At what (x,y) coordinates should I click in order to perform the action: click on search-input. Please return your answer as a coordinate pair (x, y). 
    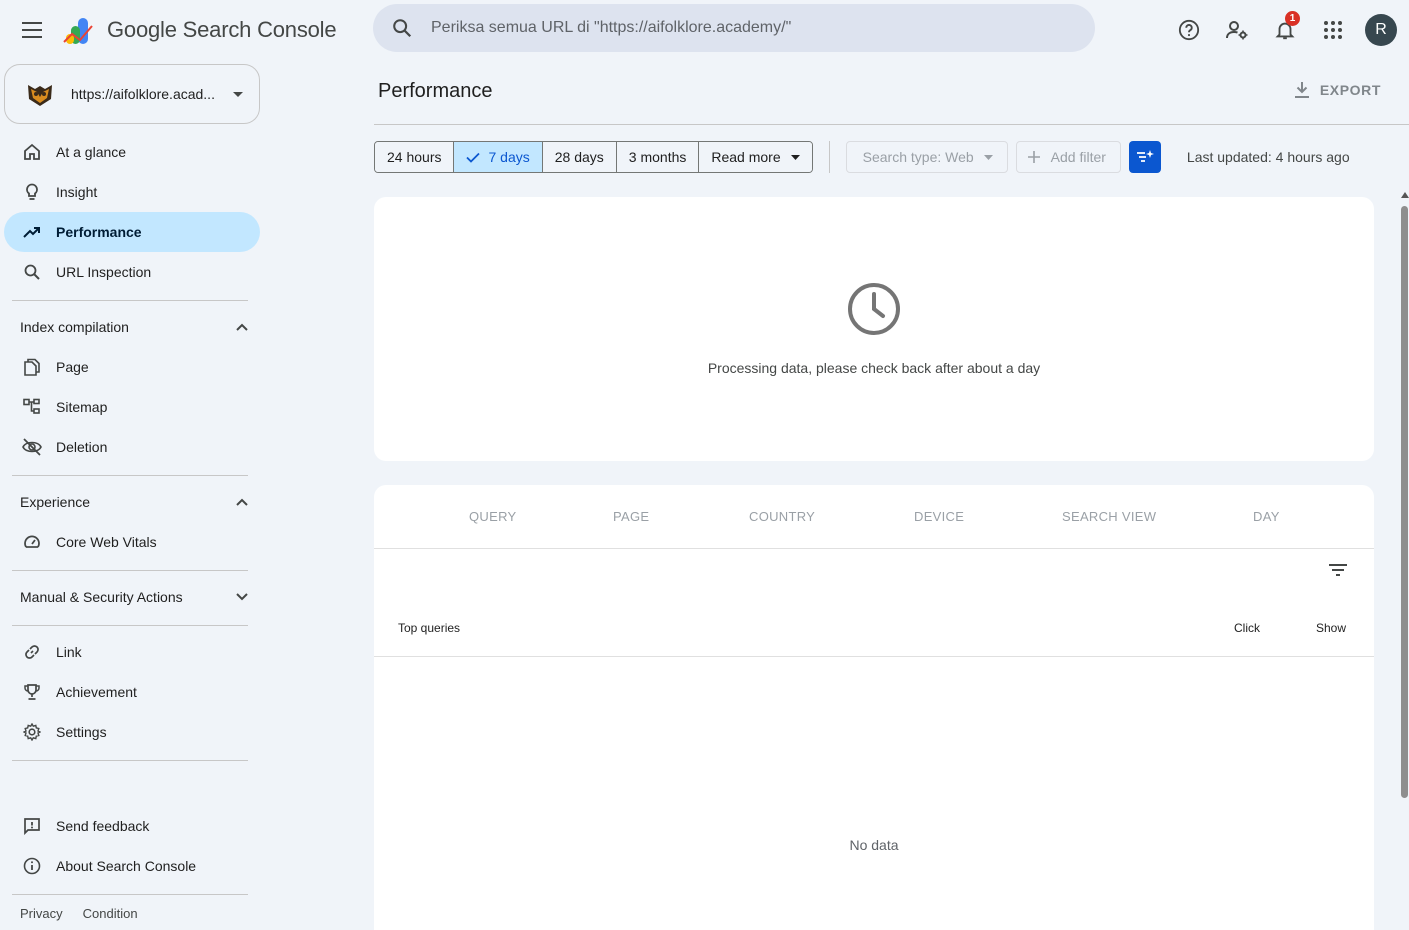
    Looking at the image, I should click on (751, 28).